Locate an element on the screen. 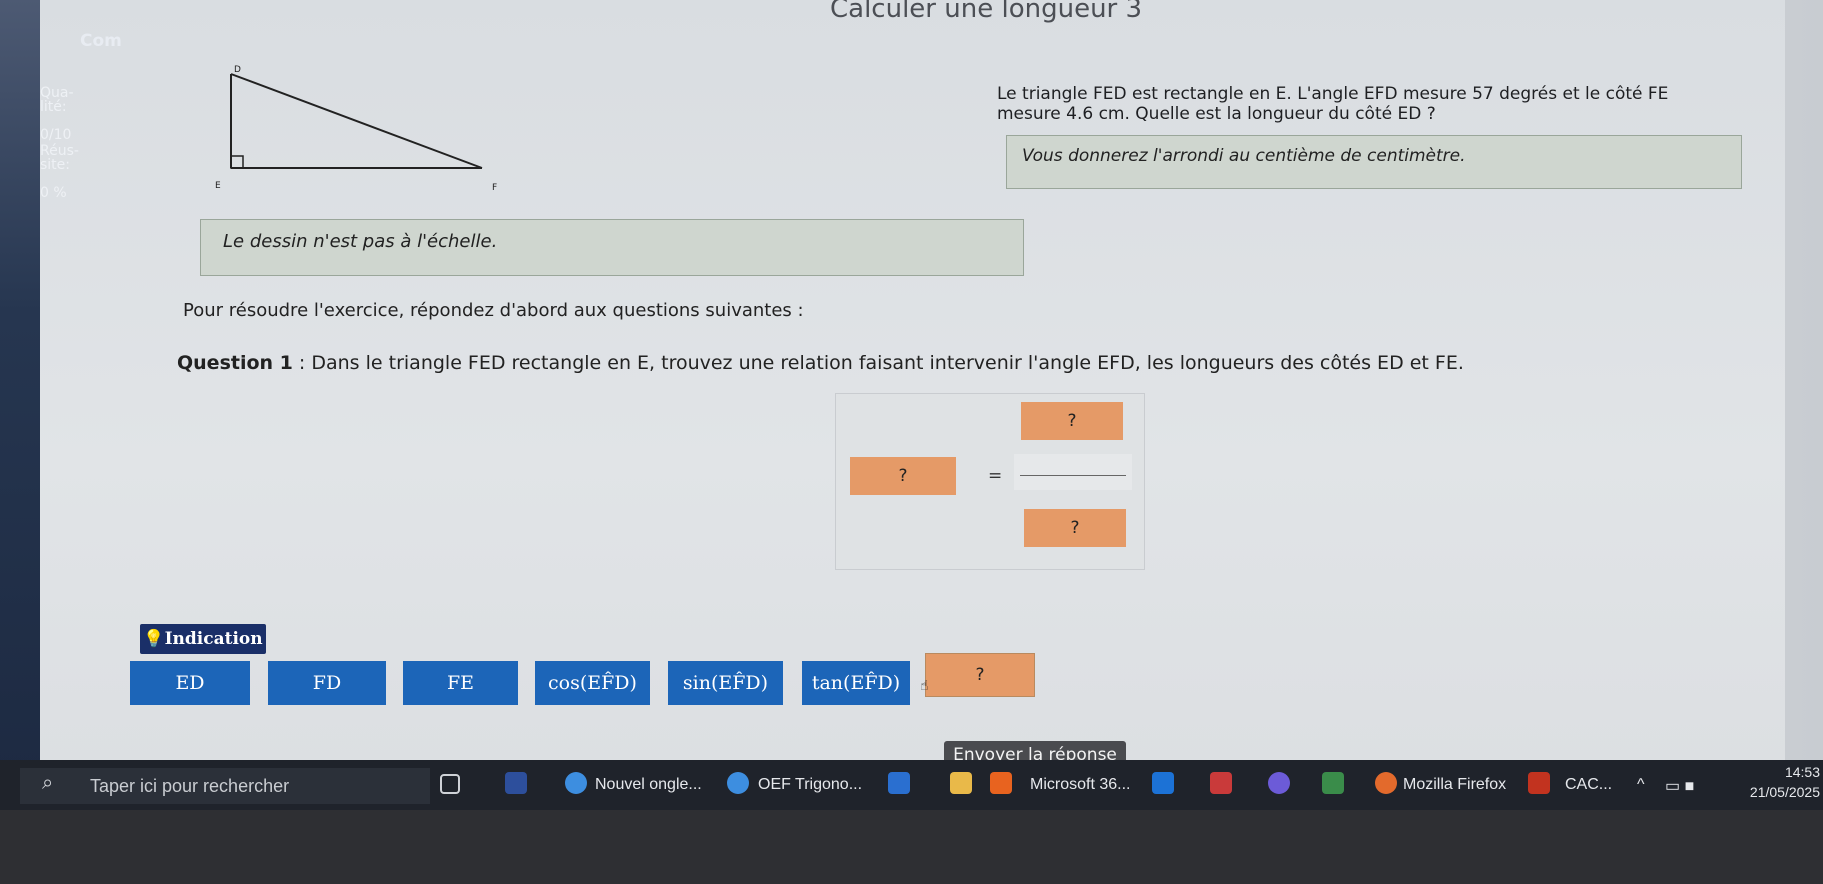 This screenshot has height=884, width=1823. notes-icon is located at coordinates (1333, 783).